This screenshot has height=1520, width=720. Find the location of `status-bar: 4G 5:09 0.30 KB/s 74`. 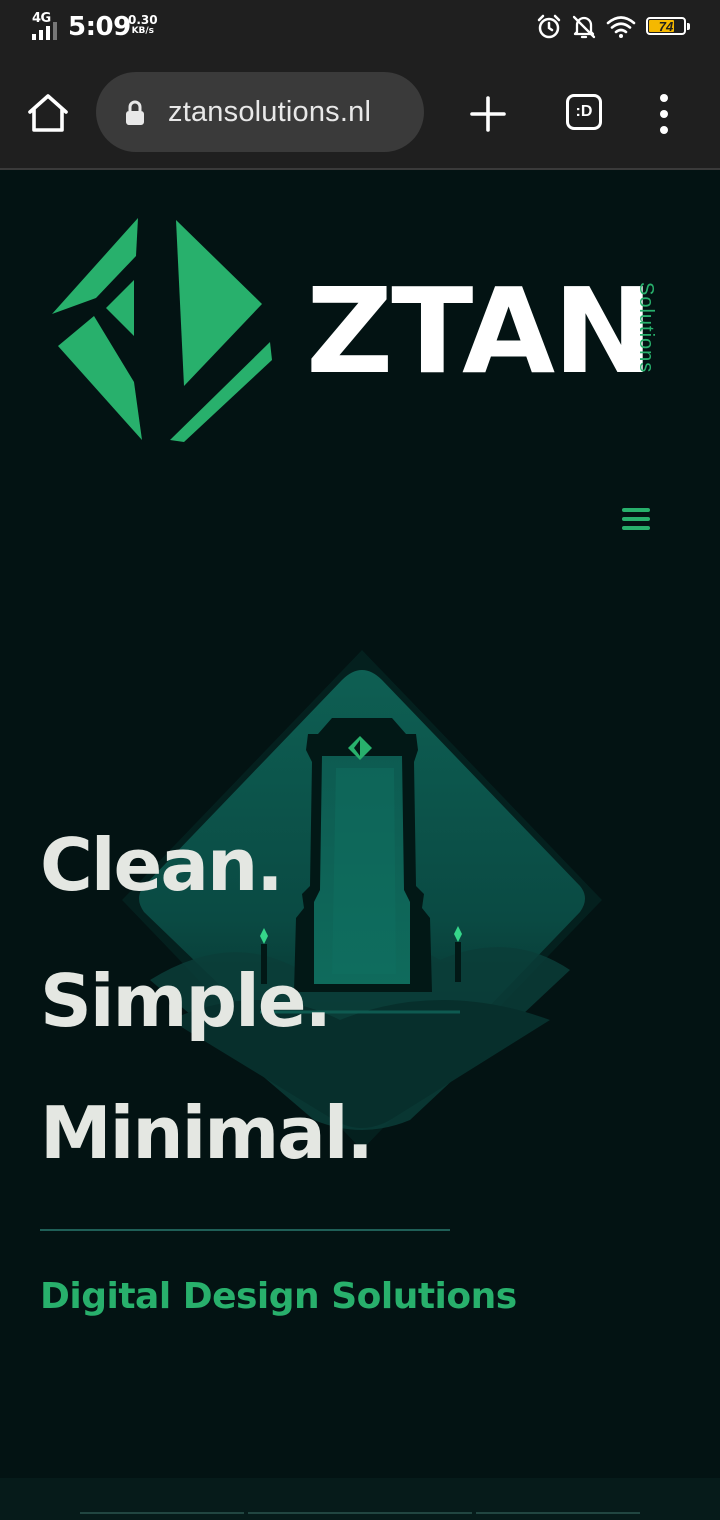

status-bar: 4G 5:09 0.30 KB/s 74 is located at coordinates (360, 28).